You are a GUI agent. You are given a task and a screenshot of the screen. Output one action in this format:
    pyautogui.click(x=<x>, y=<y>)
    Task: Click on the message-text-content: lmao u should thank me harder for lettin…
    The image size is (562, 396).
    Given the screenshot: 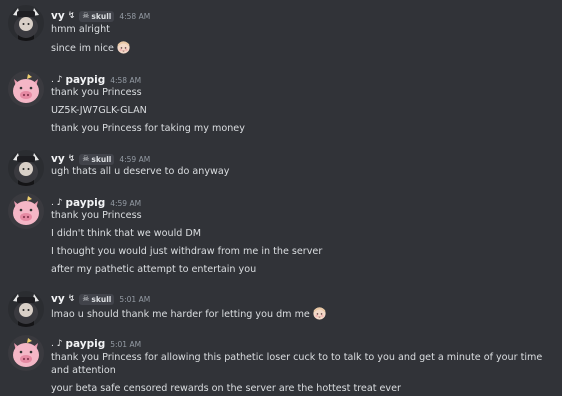 What is the action you would take?
    pyautogui.click(x=180, y=314)
    